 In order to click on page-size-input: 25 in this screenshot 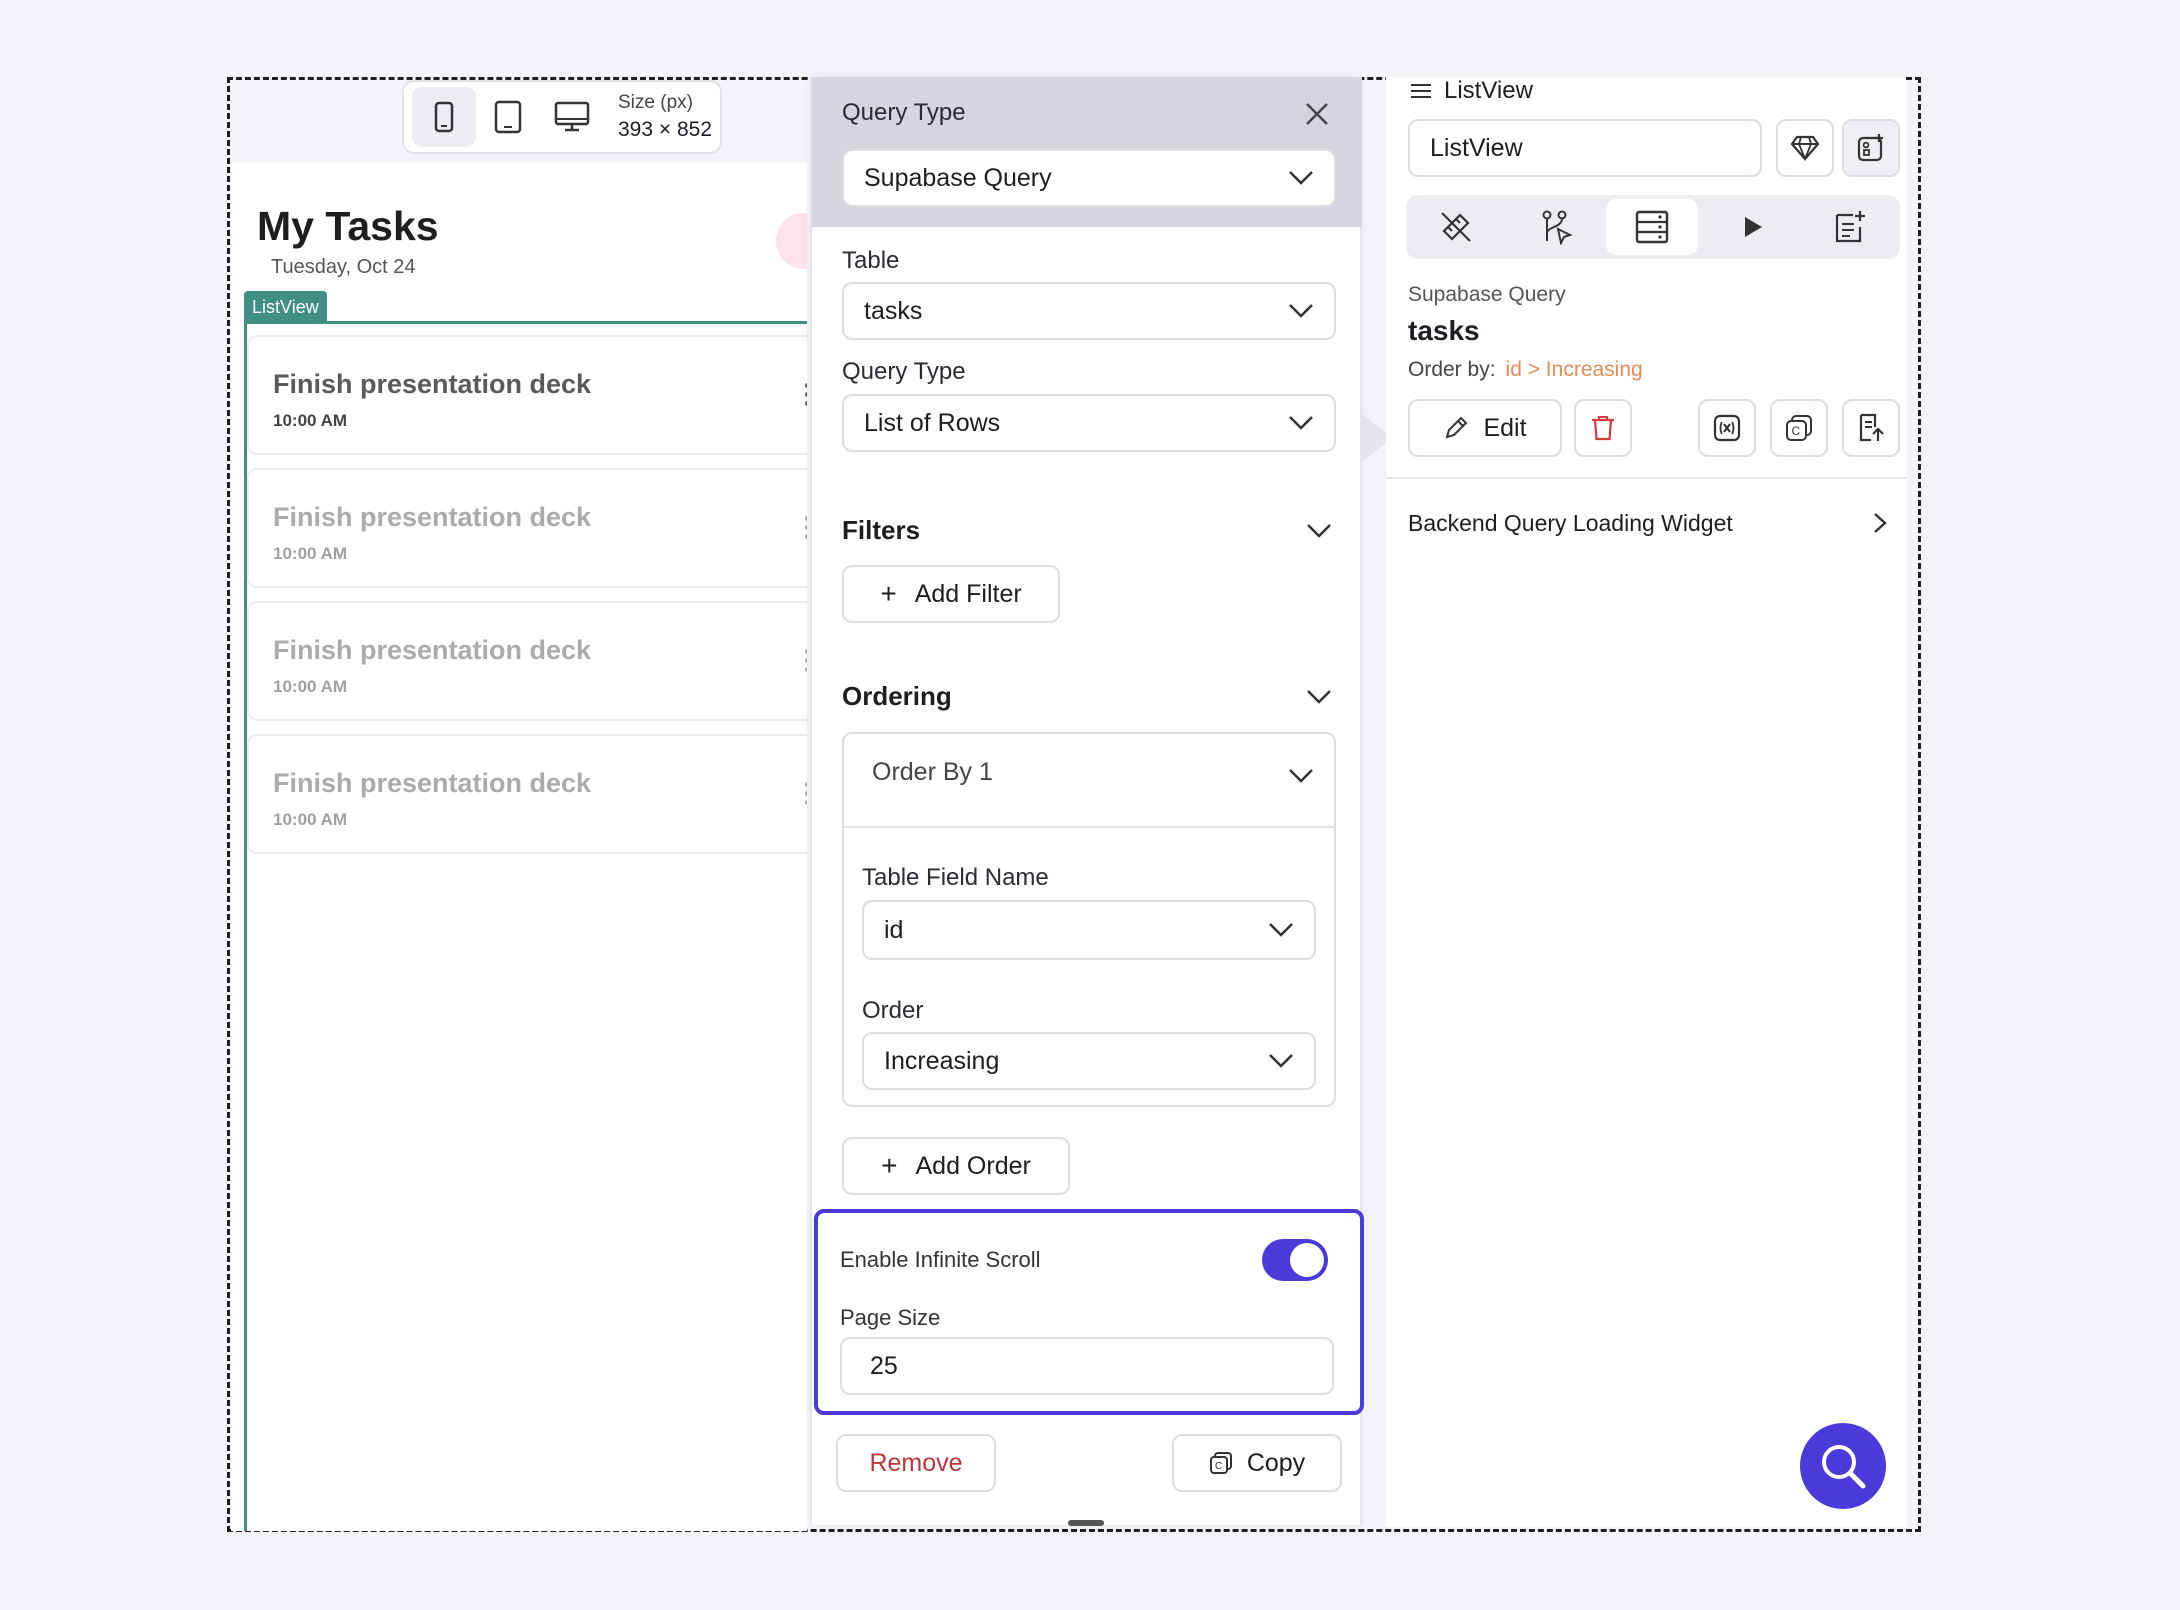, I will do `click(1087, 1366)`.